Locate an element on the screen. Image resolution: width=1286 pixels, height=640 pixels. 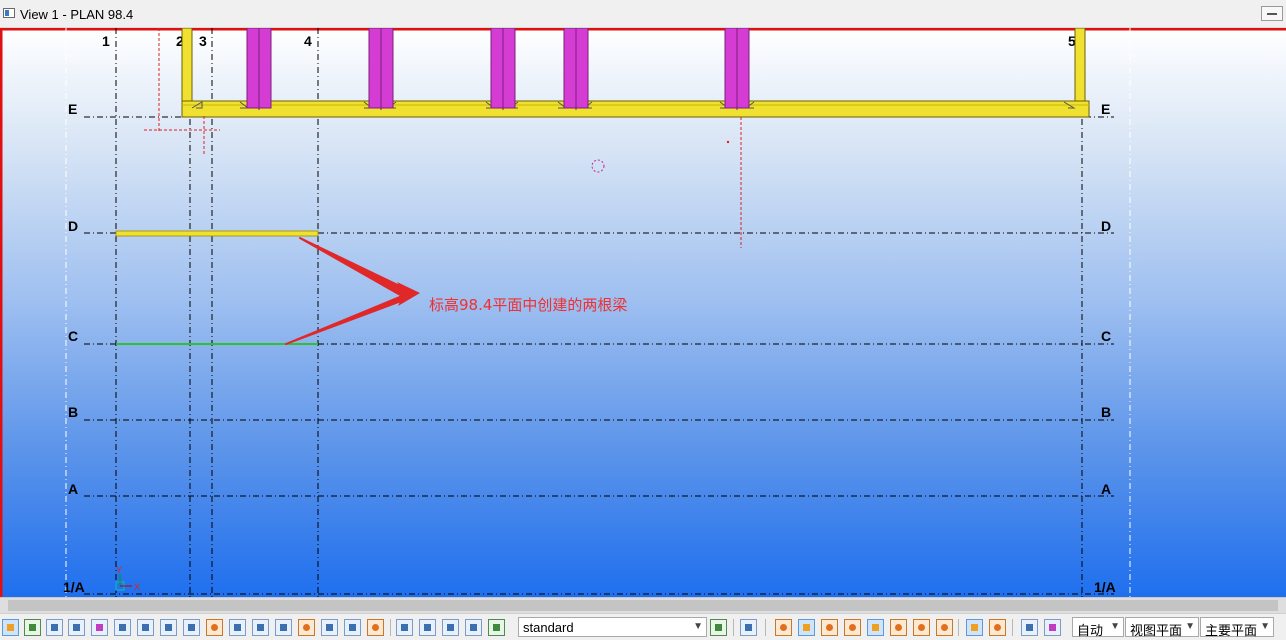
window-title: View 1 - PLAN 98.4 is located at coordinates (77, 14).